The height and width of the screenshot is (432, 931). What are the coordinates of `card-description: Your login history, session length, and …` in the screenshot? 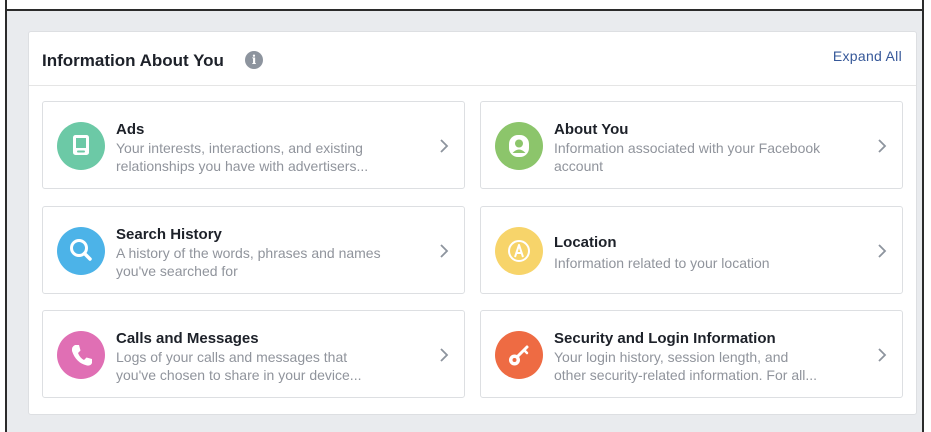 It's located at (704, 366).